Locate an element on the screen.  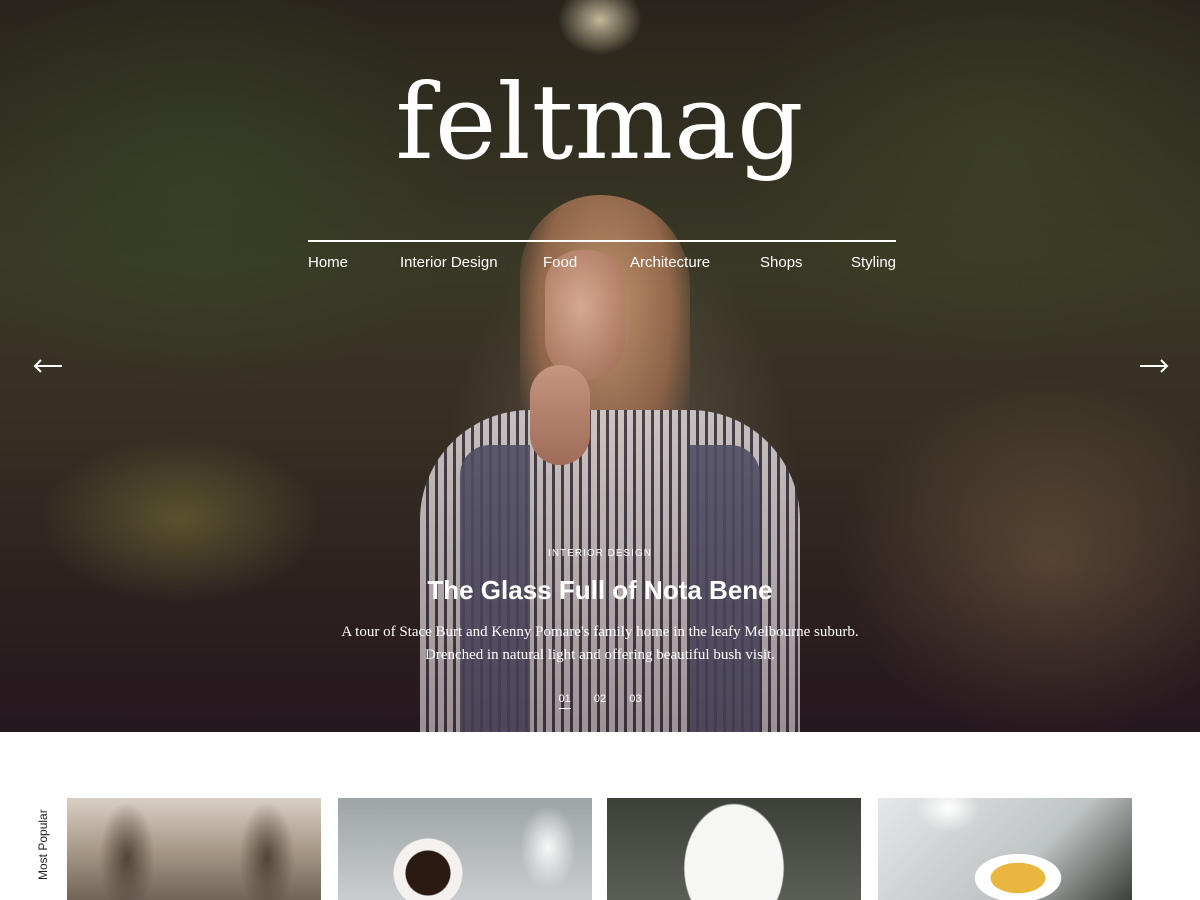
popular-card-tree-lined-road is located at coordinates (194, 849).